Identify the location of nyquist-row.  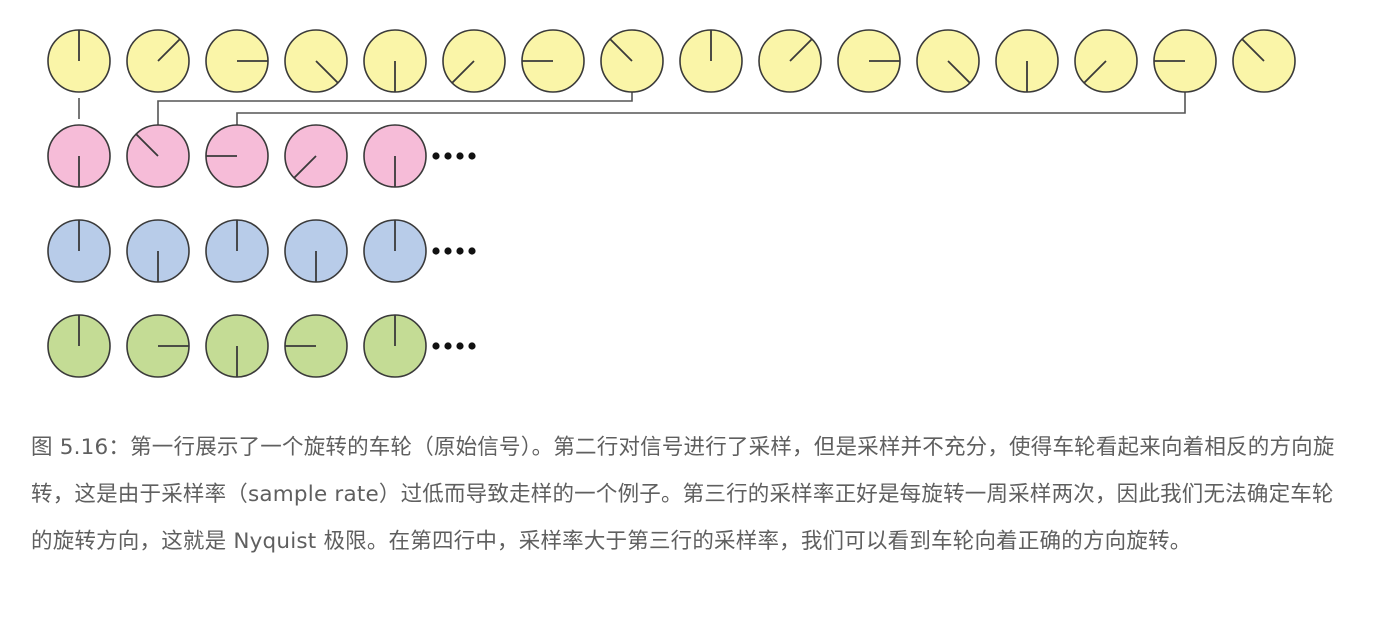
(261, 251).